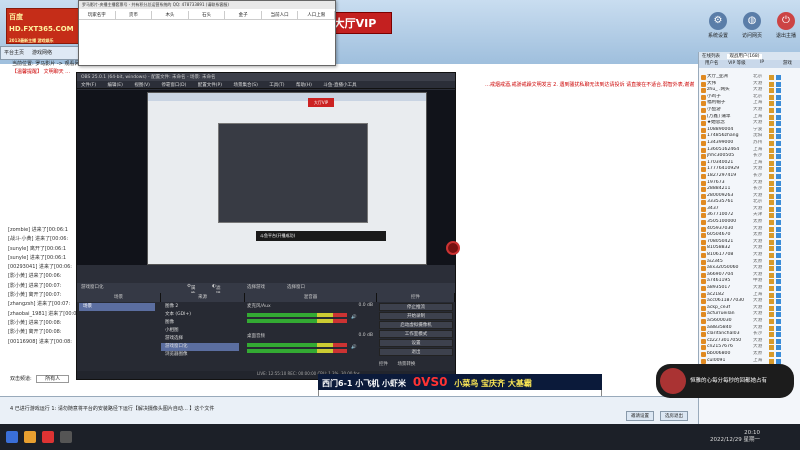 This screenshot has height=450, width=800. What do you see at coordinates (750, 229) in the screenshot?
I see `user-row: 405937030 大港` at bounding box center [750, 229].